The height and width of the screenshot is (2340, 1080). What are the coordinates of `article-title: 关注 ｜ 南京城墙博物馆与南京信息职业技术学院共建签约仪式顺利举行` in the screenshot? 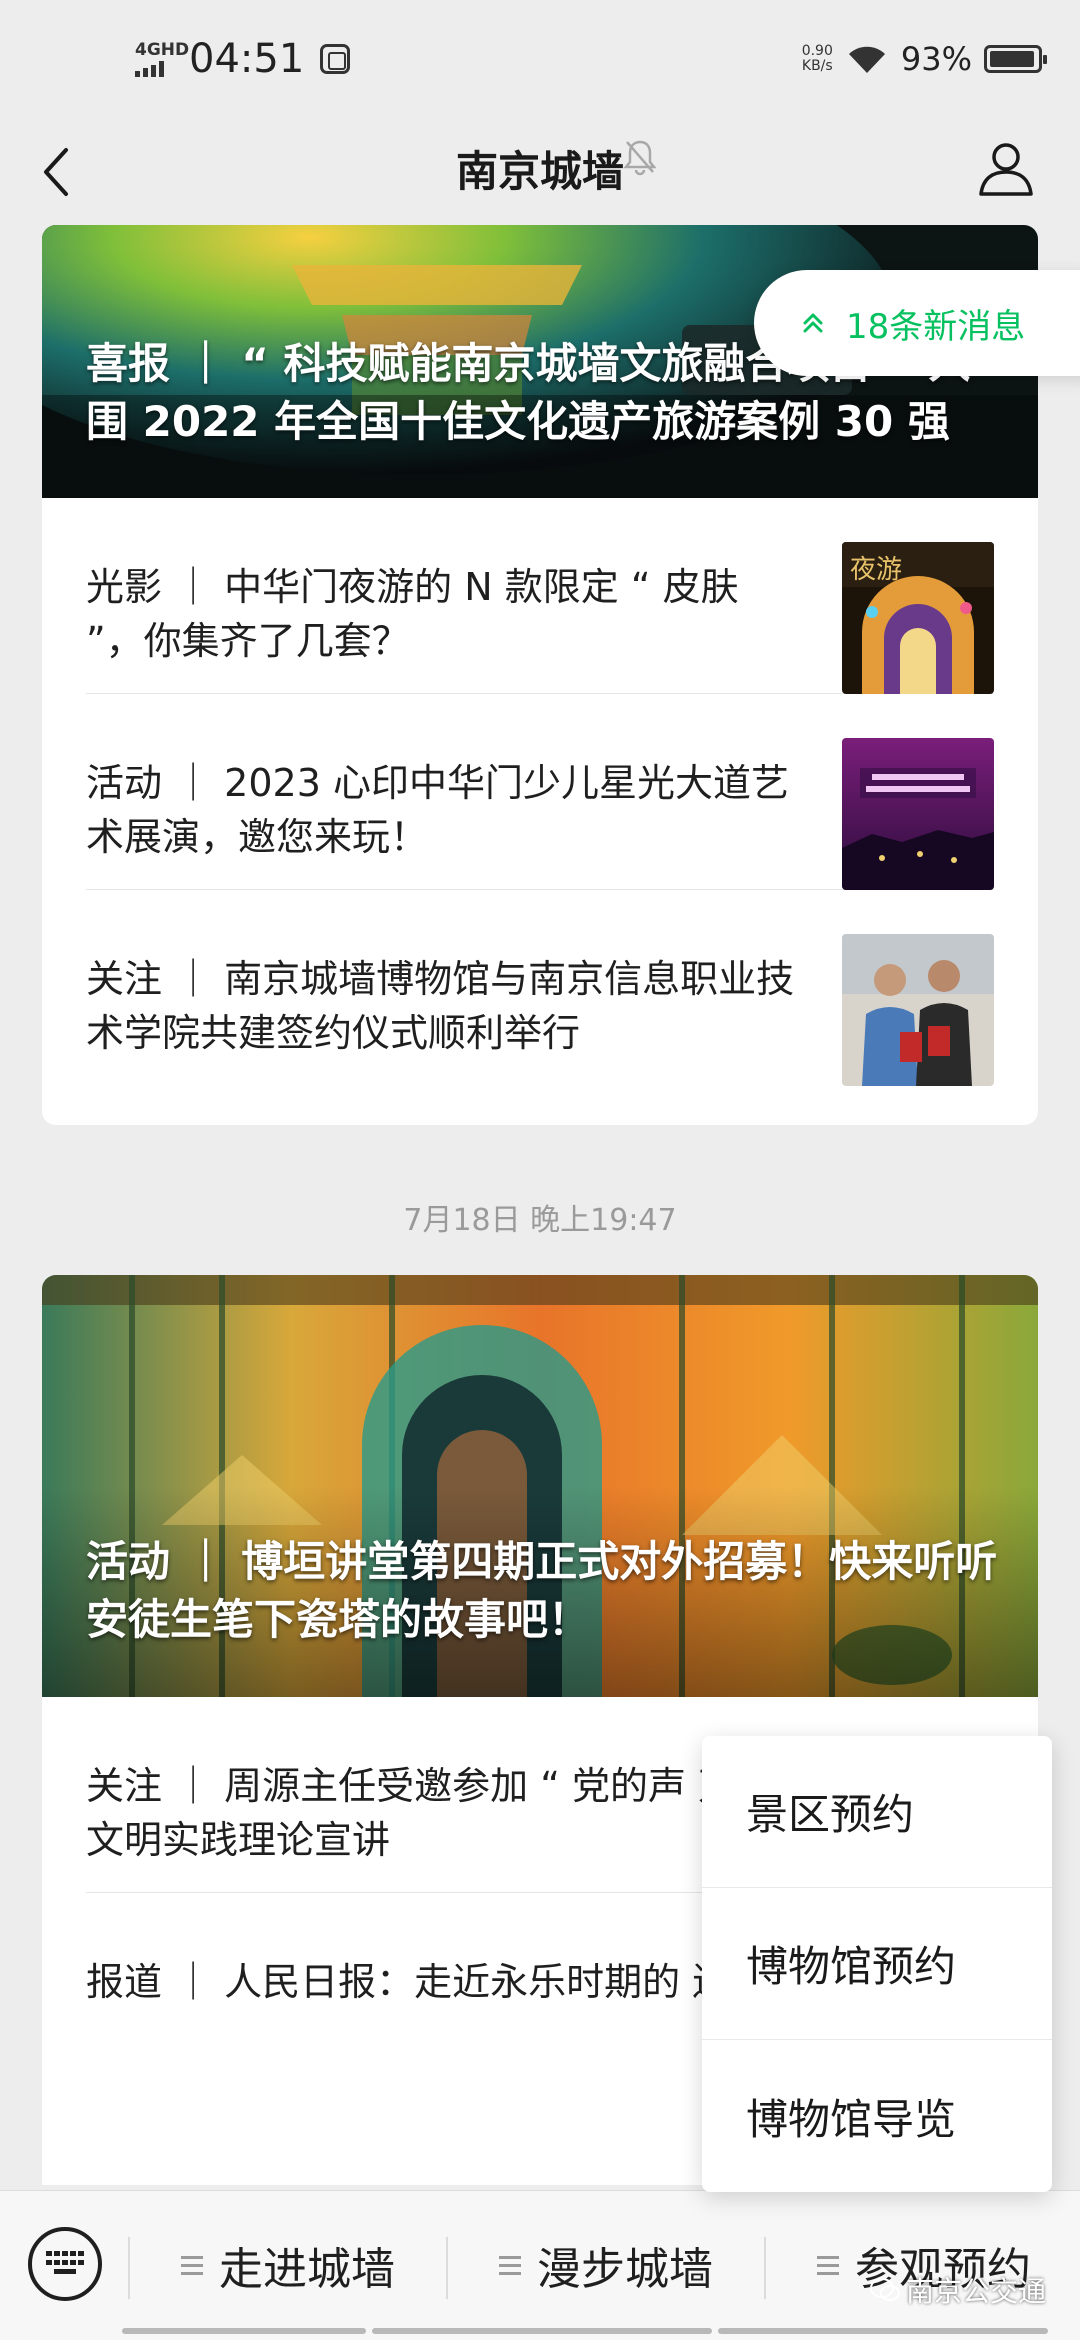 It's located at (440, 1006).